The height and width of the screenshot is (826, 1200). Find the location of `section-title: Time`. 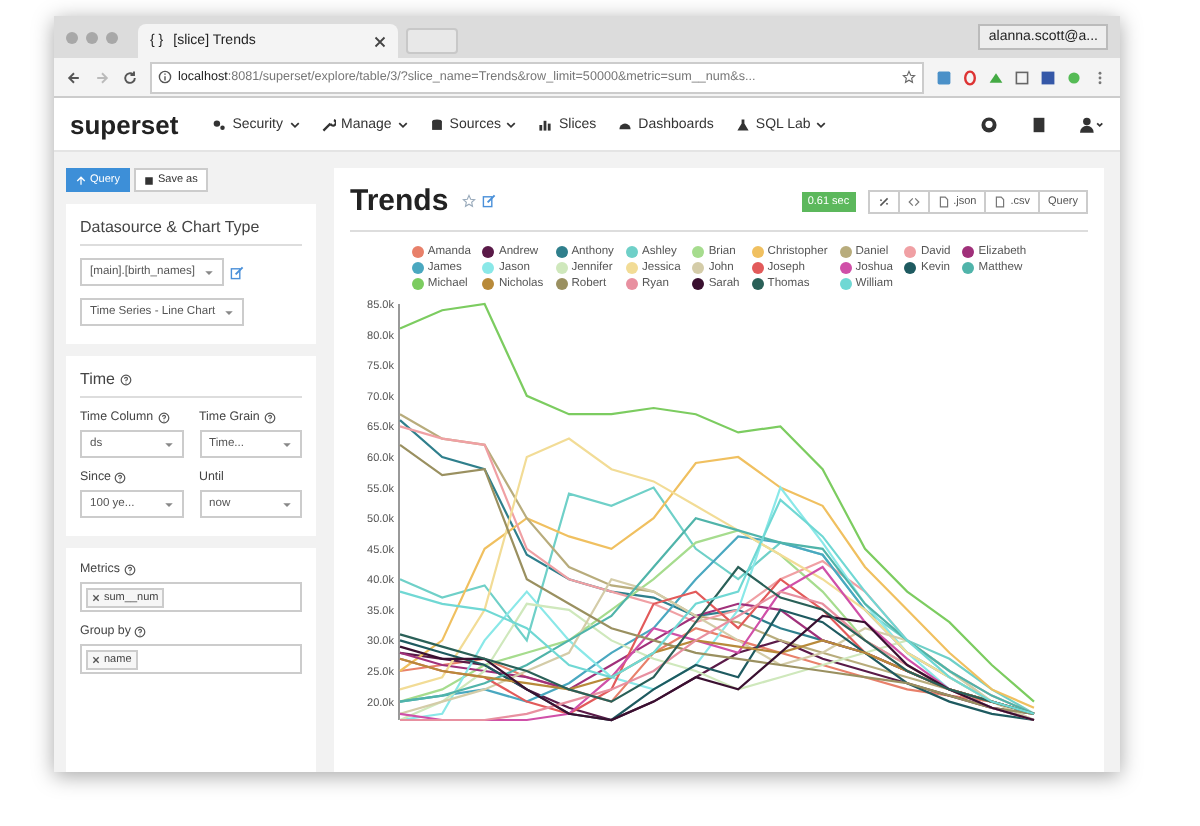

section-title: Time is located at coordinates (97, 379).